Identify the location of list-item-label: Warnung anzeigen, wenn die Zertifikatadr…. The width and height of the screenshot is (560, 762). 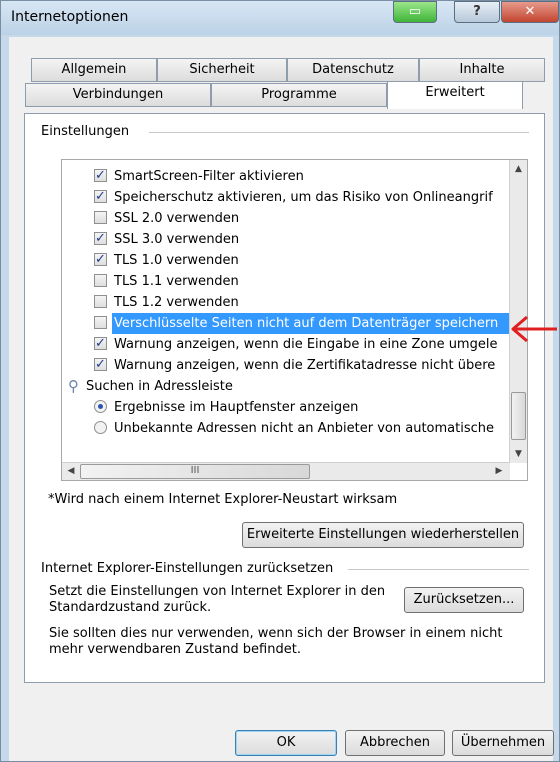
(305, 365).